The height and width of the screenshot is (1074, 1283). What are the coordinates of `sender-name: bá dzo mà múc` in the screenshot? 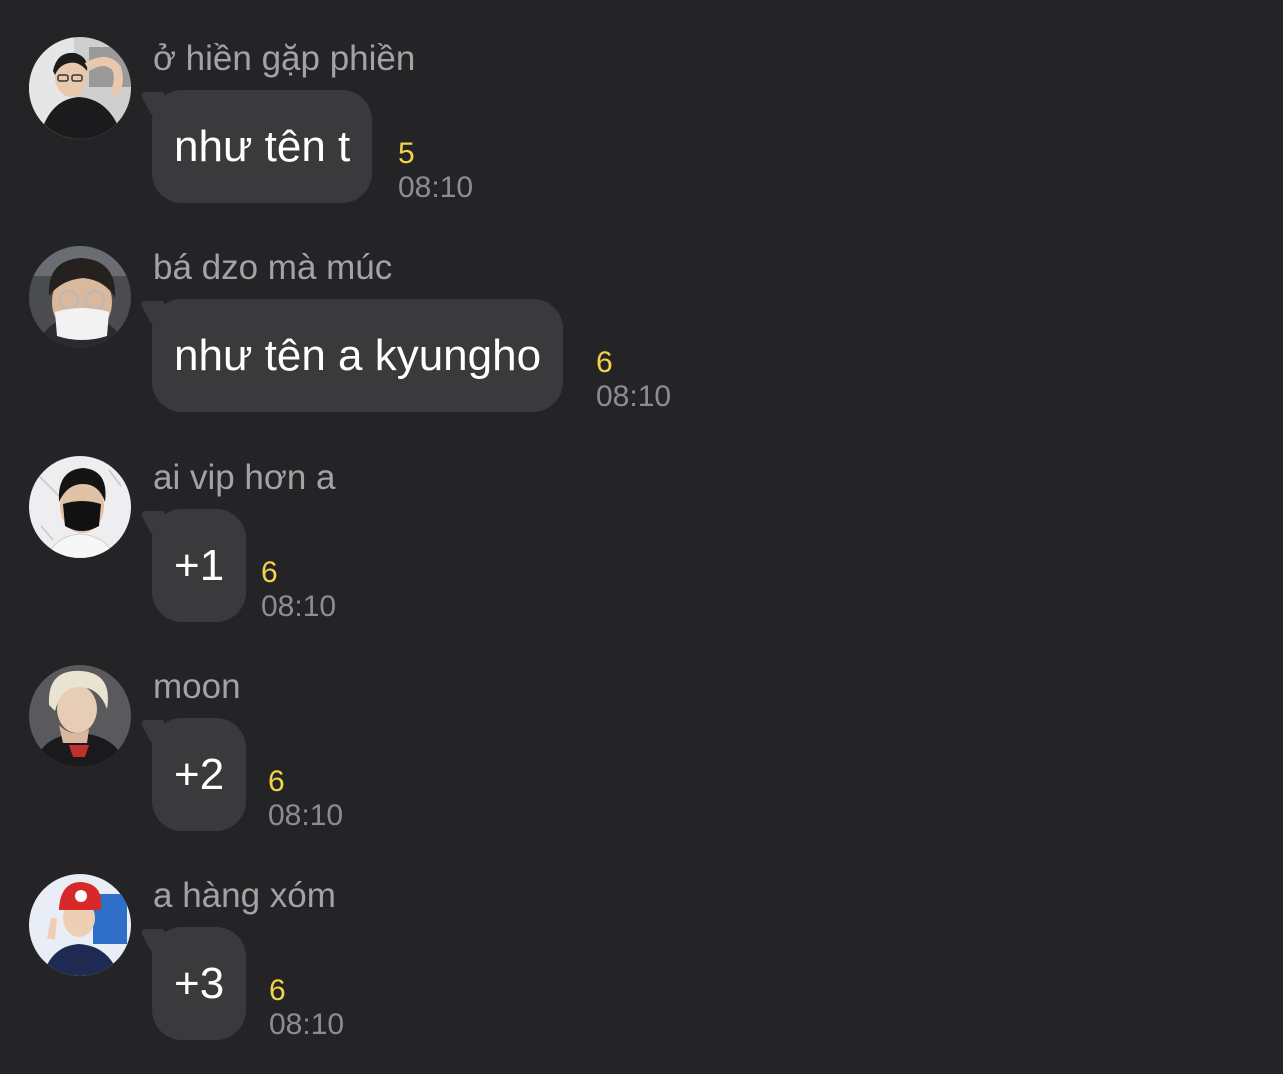 It's located at (273, 267).